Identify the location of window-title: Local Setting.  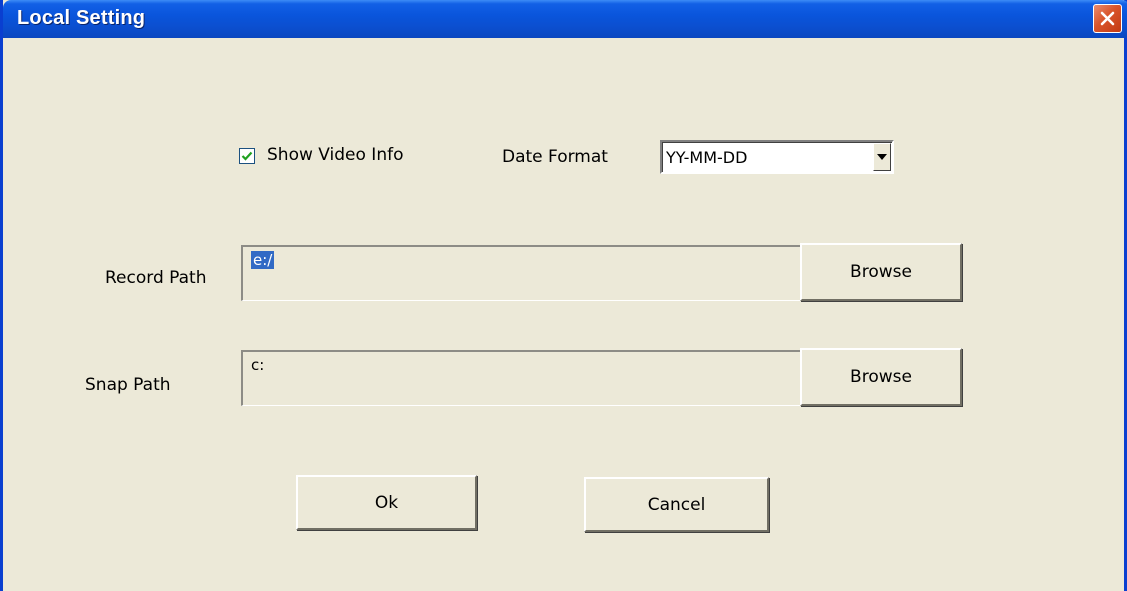
(81, 18).